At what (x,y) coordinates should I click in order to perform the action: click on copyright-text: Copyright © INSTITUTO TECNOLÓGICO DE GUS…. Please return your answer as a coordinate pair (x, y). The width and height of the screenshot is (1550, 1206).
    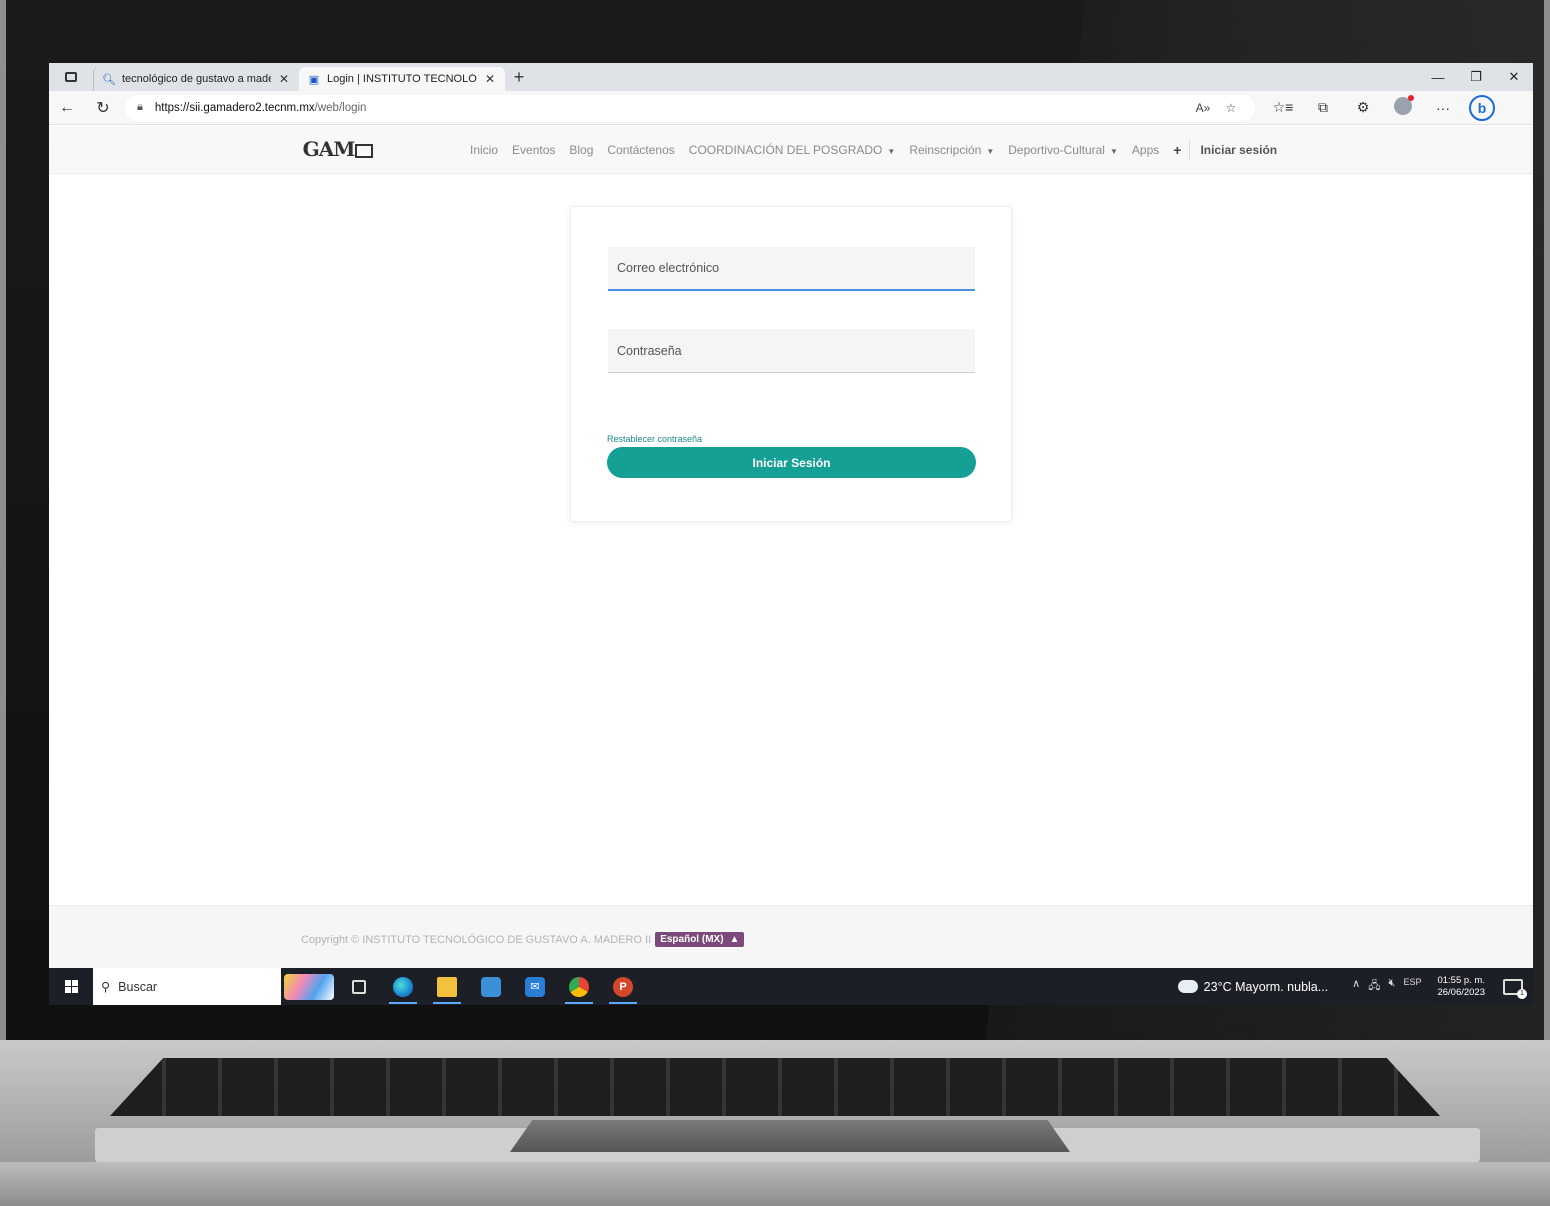
    Looking at the image, I should click on (476, 939).